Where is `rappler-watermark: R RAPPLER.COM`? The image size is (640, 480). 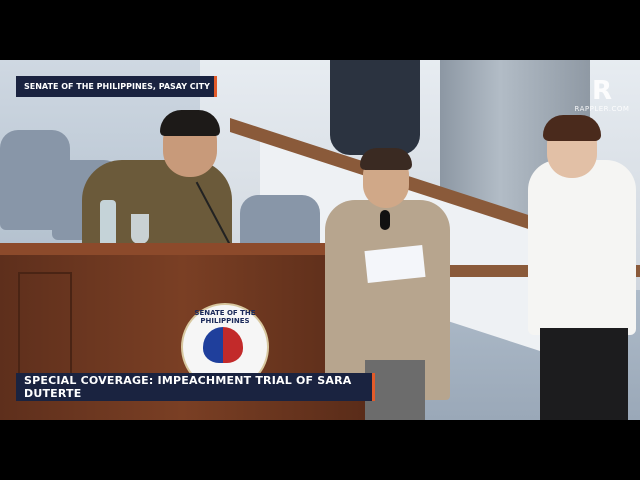
rappler-watermark: R RAPPLER.COM is located at coordinates (602, 98).